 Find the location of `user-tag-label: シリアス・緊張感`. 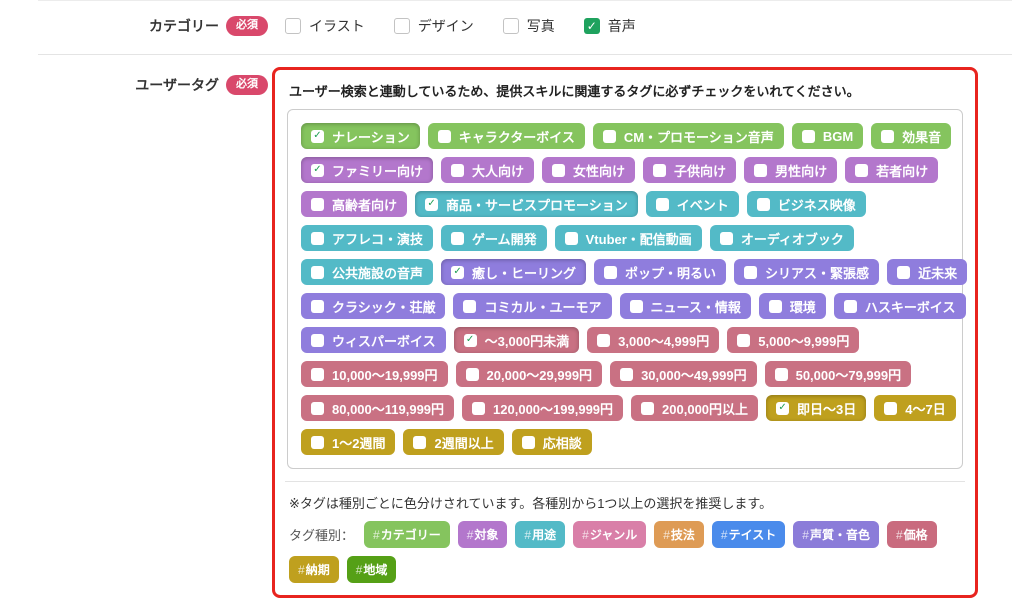

user-tag-label: シリアス・緊張感 is located at coordinates (817, 273).